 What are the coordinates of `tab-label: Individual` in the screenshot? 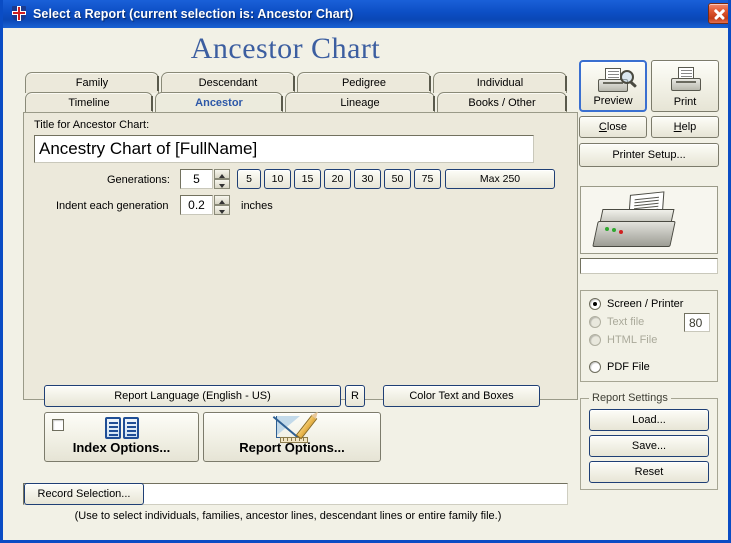 It's located at (500, 83).